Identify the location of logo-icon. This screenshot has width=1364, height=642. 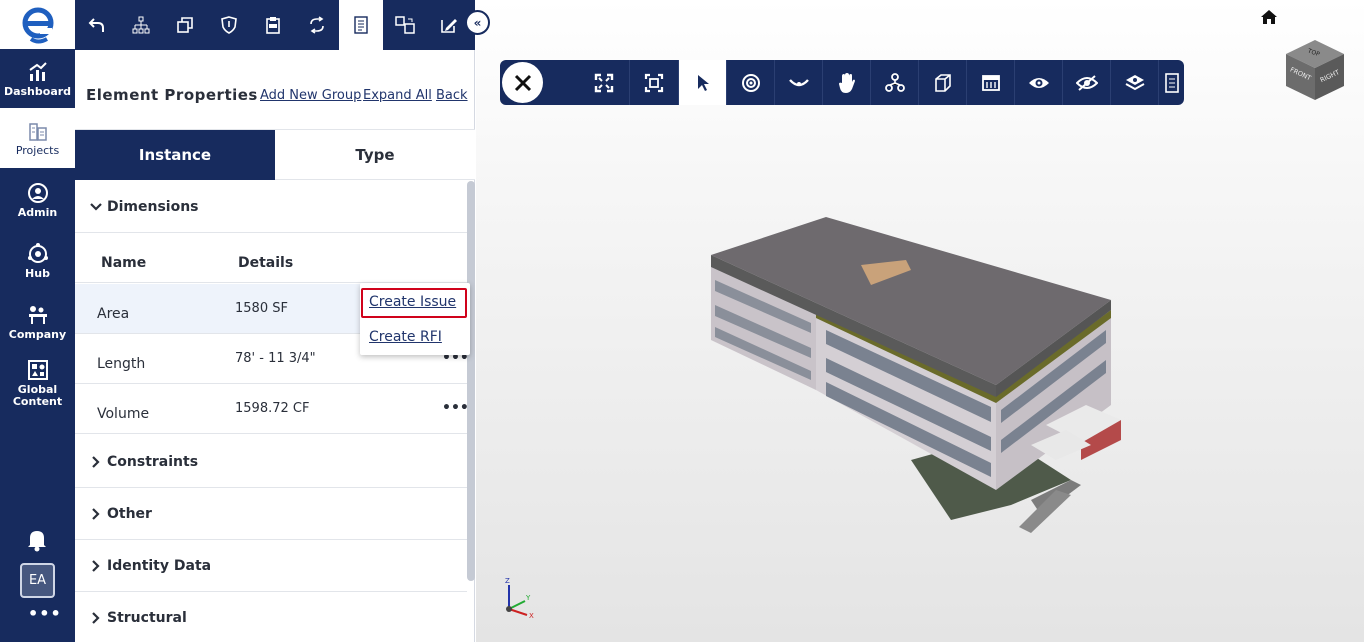
(37, 25).